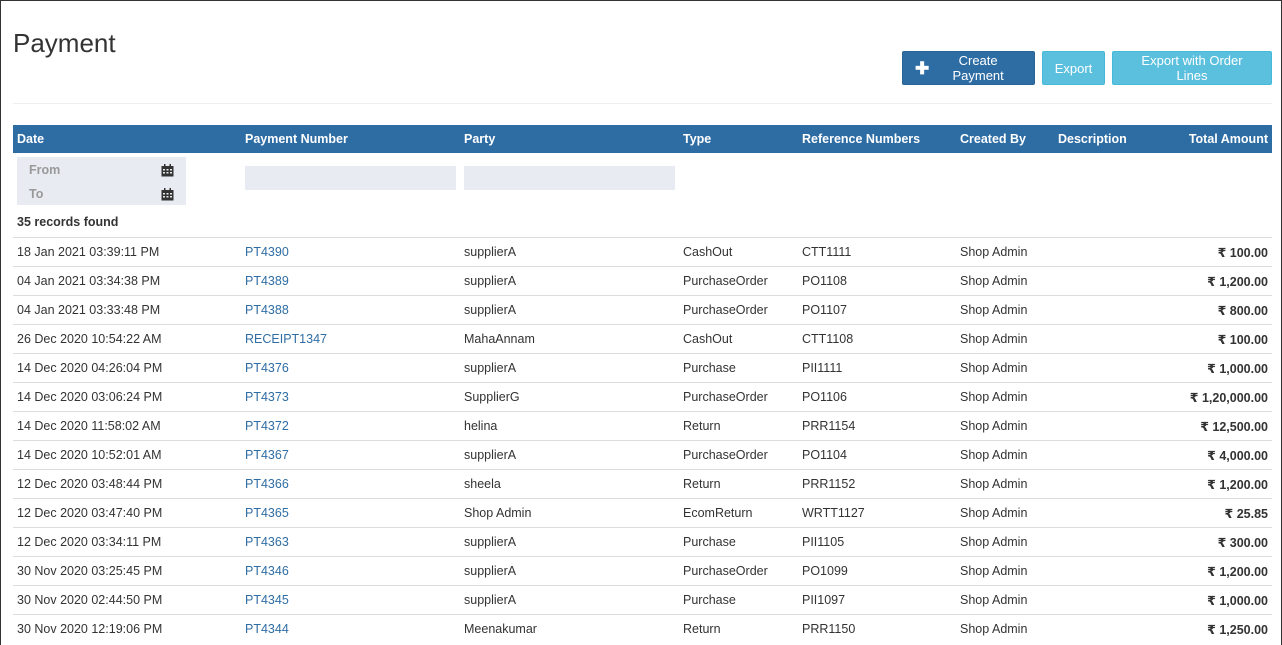 The width and height of the screenshot is (1282, 645). Describe the element at coordinates (267, 484) in the screenshot. I see `payment-number-link: PT4366` at that location.